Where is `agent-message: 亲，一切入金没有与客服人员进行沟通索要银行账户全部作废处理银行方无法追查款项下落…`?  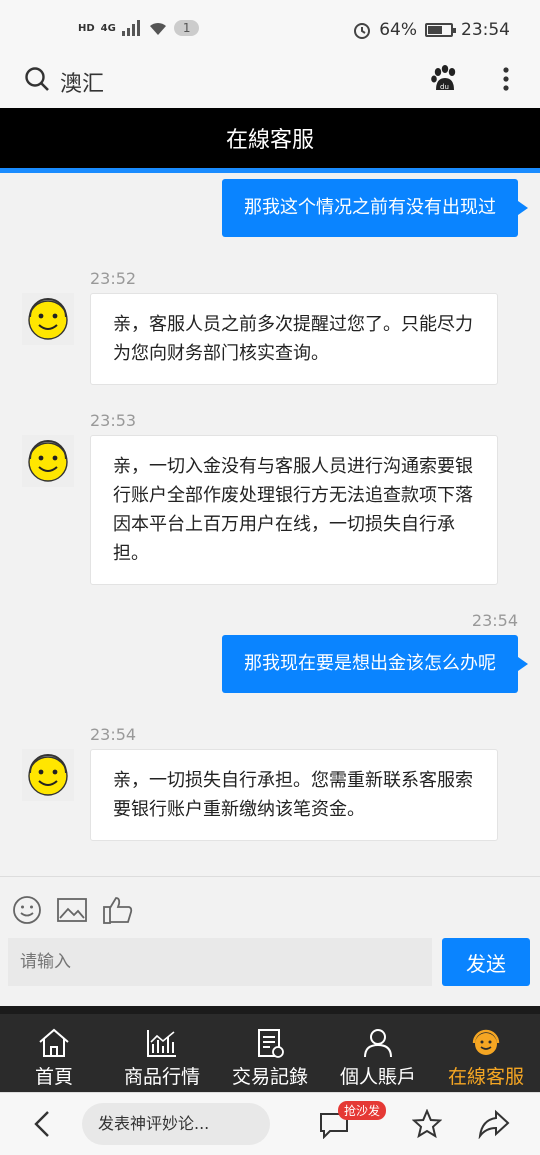 agent-message: 亲，一切入金没有与客服人员进行沟通索要银行账户全部作废处理银行方无法追查款项下落… is located at coordinates (294, 510).